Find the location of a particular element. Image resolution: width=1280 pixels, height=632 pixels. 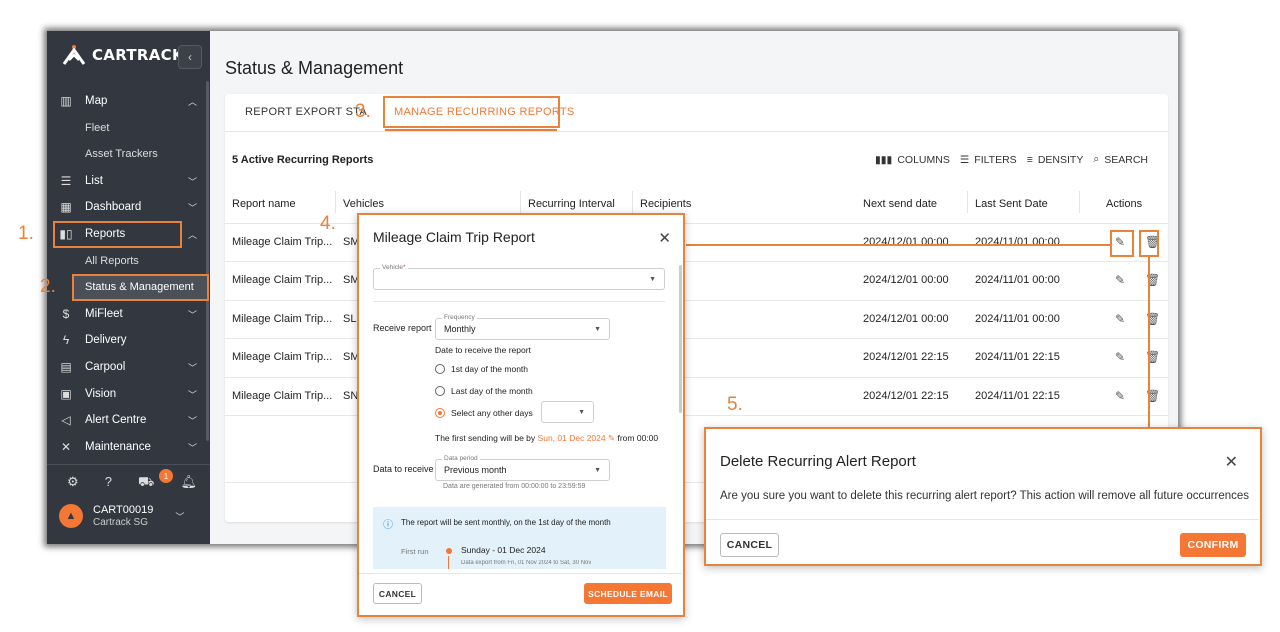

column-header-actions: Actions is located at coordinates (1124, 204).